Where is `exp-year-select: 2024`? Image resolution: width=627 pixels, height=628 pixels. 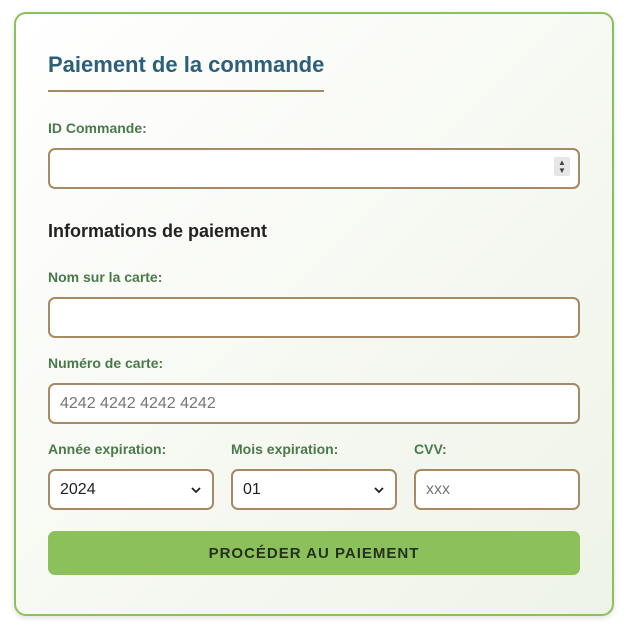 exp-year-select: 2024 is located at coordinates (131, 489).